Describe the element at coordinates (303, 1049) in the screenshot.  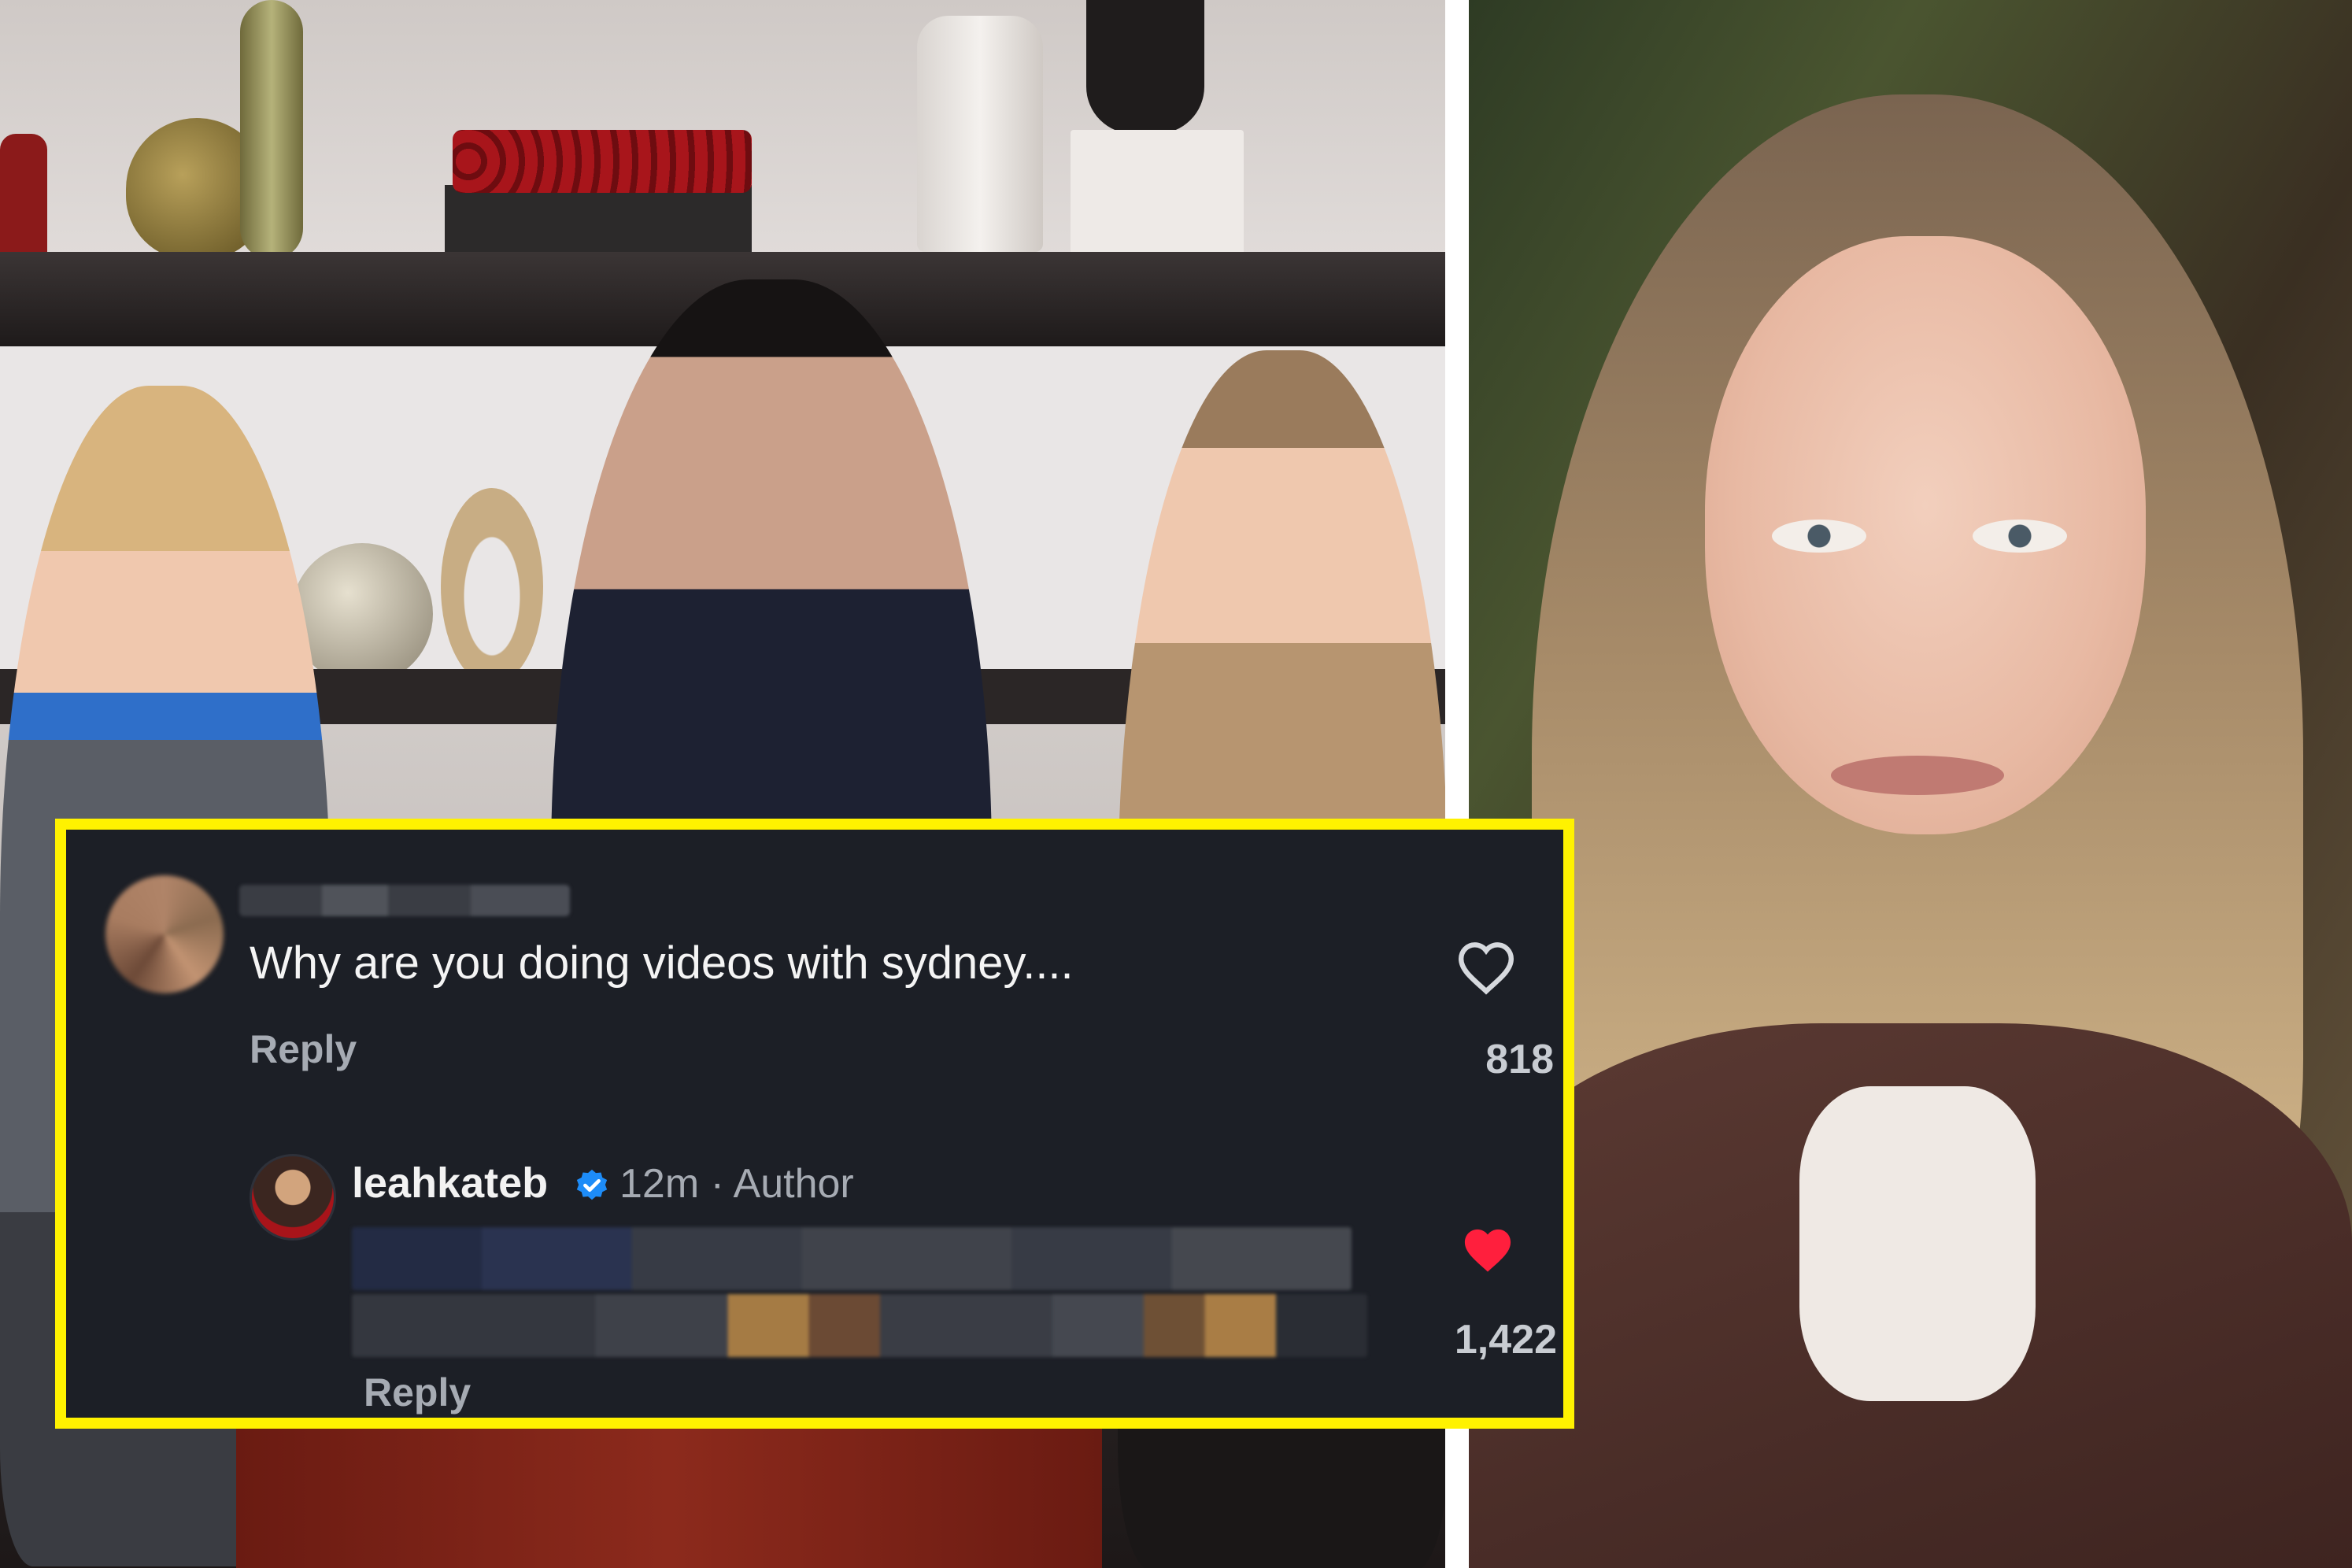
I see `comment-reply-button: Reply` at that location.